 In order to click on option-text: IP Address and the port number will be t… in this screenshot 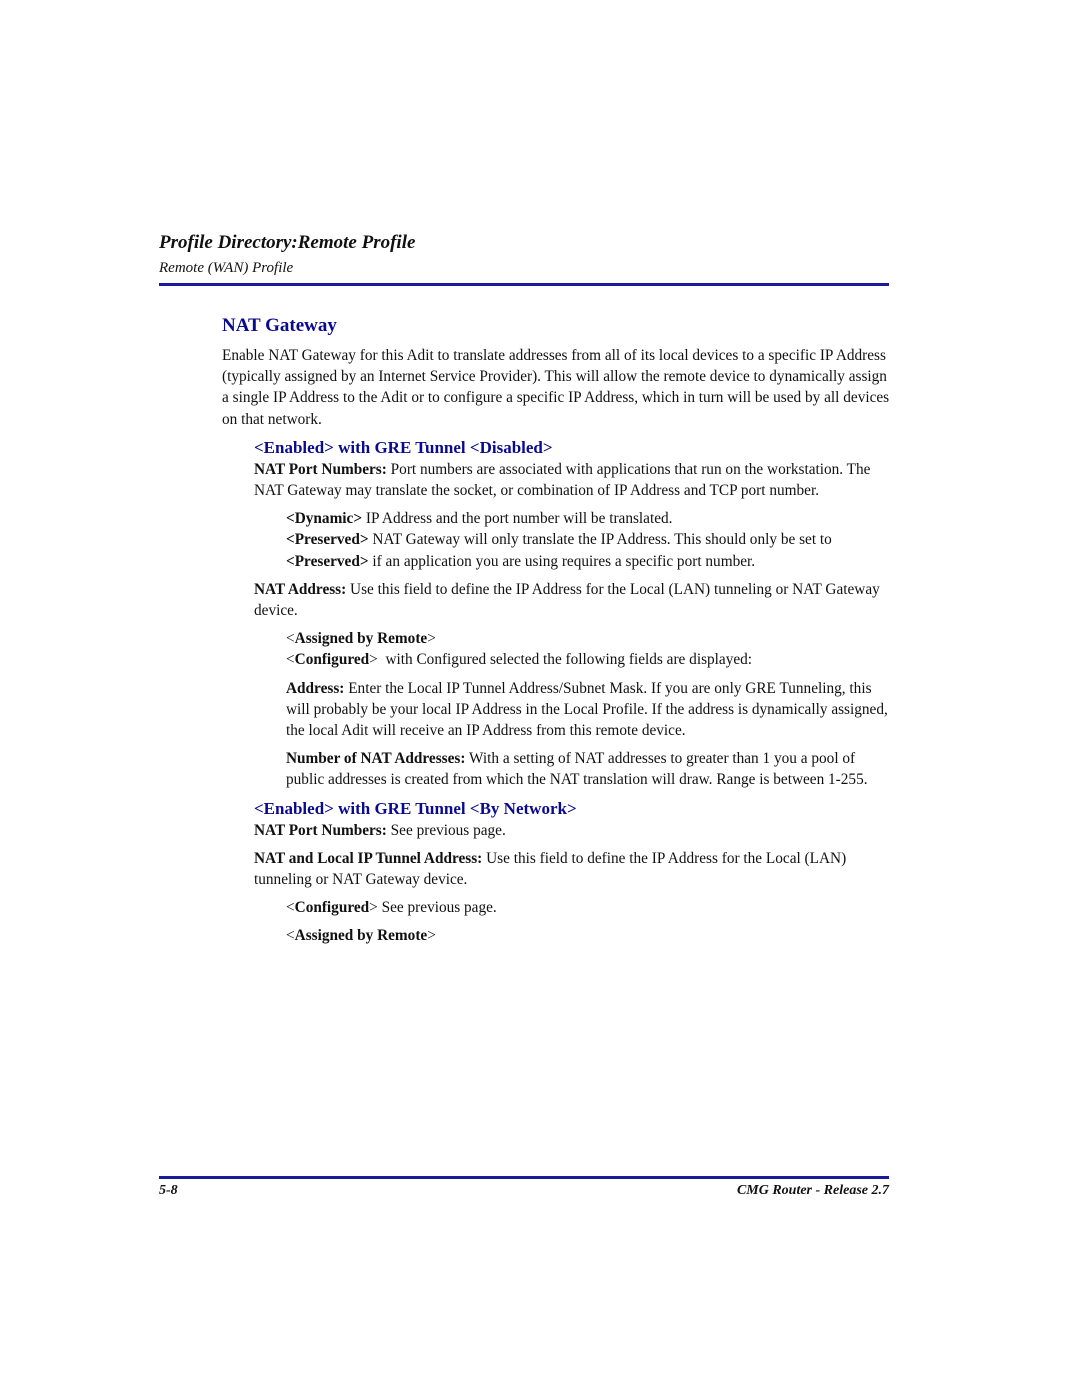, I will do `click(517, 519)`.